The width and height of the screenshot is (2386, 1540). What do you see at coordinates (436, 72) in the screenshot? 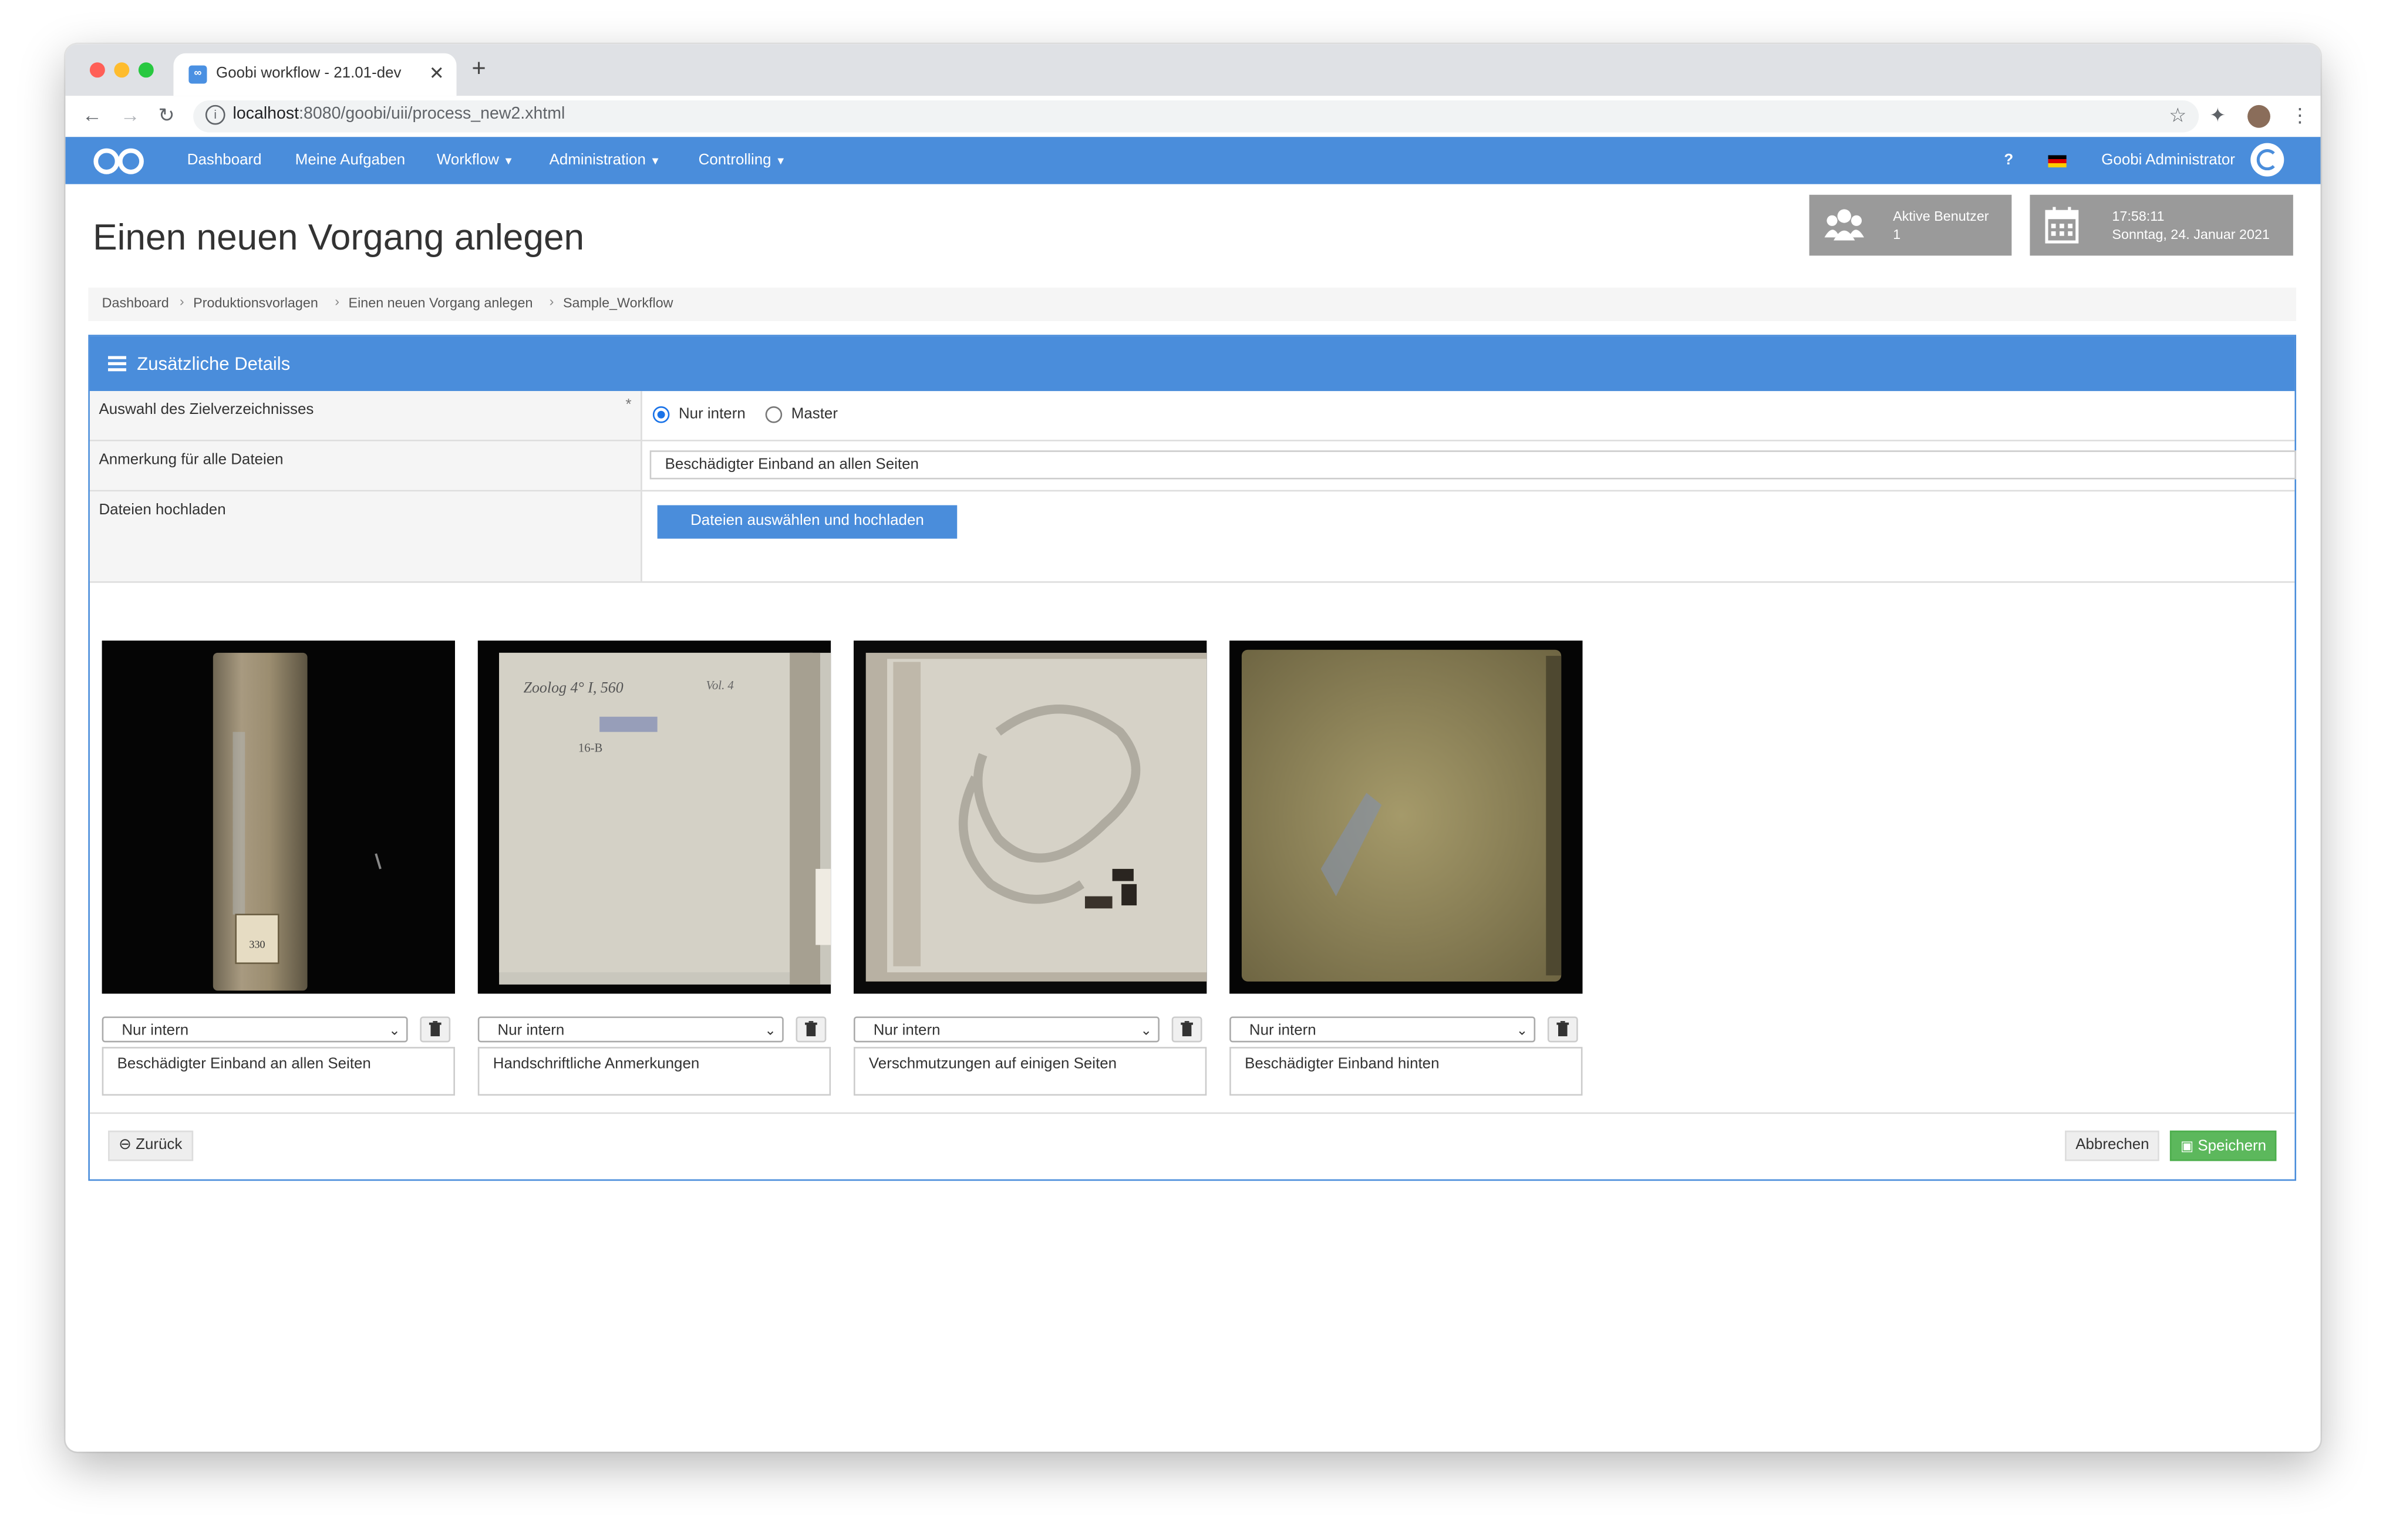
I see `tab-close-icon: ✕` at bounding box center [436, 72].